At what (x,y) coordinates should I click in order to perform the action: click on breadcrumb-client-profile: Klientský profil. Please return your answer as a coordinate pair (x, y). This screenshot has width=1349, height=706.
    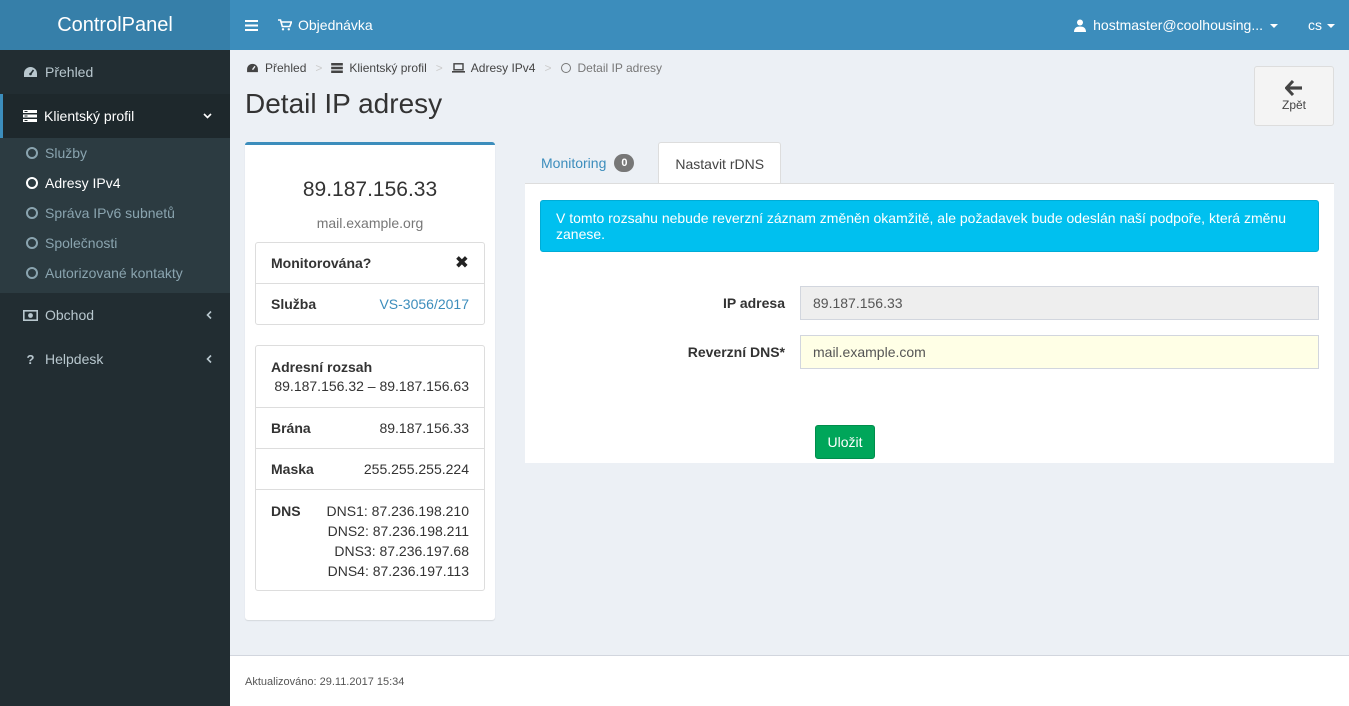
    Looking at the image, I should click on (379, 68).